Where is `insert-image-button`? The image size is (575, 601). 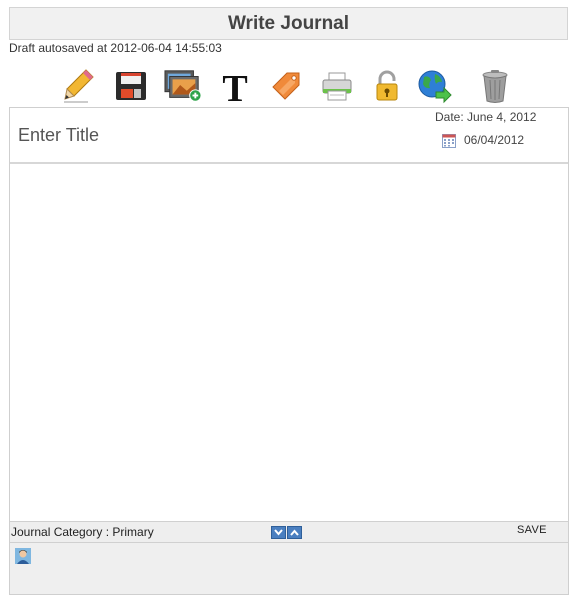
insert-image-button is located at coordinates (183, 86).